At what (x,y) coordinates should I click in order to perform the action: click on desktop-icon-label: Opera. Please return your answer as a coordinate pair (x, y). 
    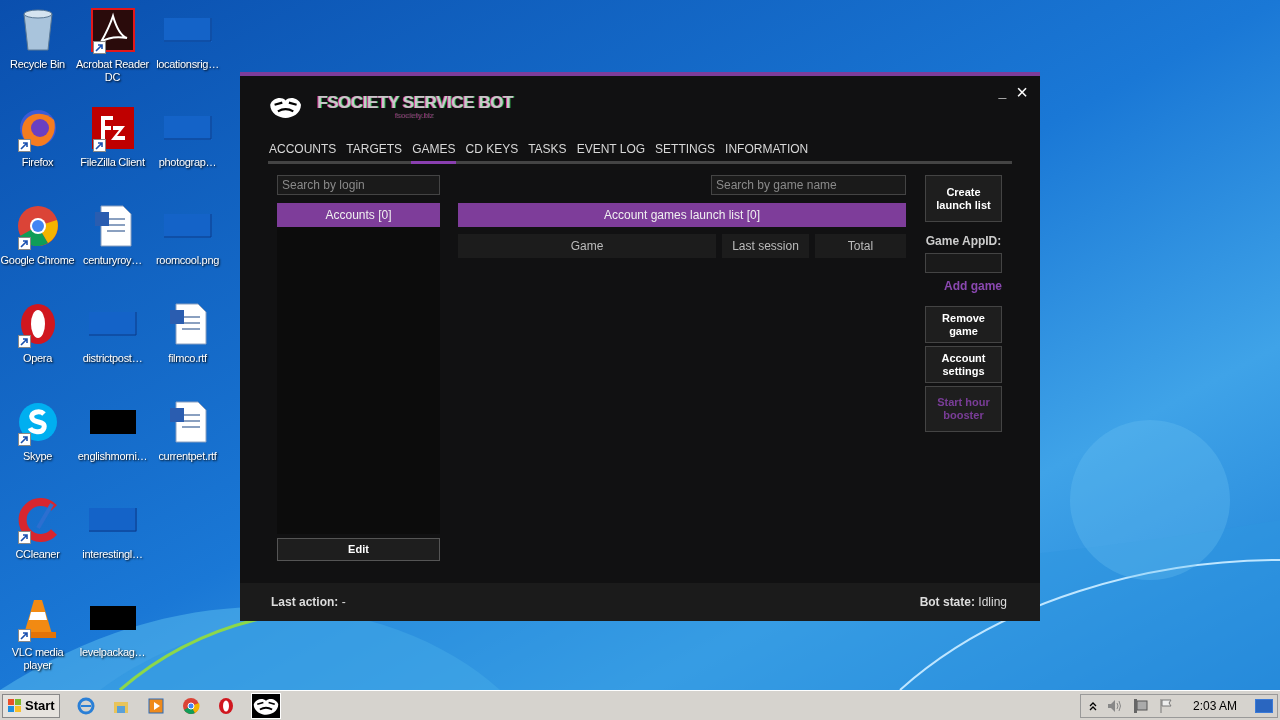
    Looking at the image, I should click on (37, 358).